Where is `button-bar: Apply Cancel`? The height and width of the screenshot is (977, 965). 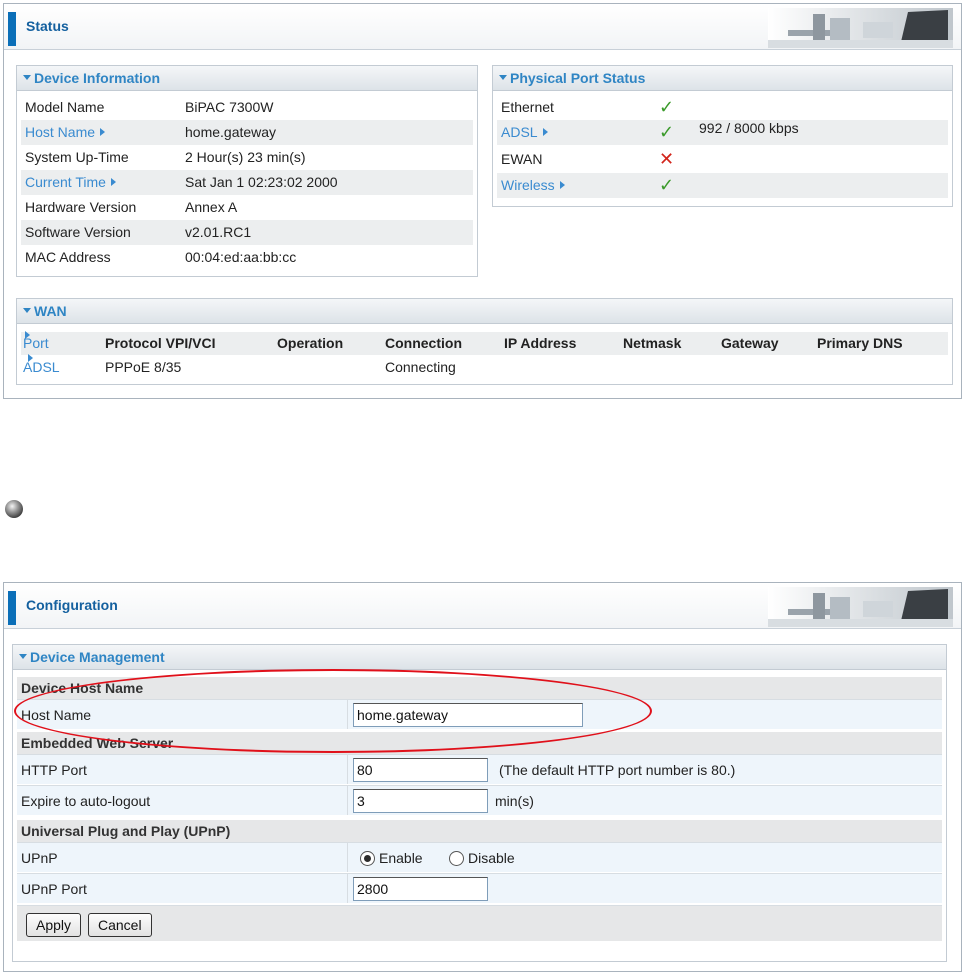 button-bar: Apply Cancel is located at coordinates (479, 923).